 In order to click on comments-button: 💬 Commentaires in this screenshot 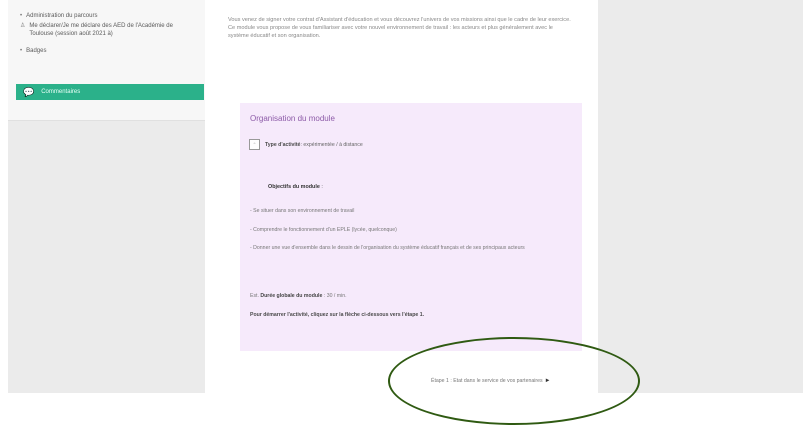, I will do `click(110, 92)`.